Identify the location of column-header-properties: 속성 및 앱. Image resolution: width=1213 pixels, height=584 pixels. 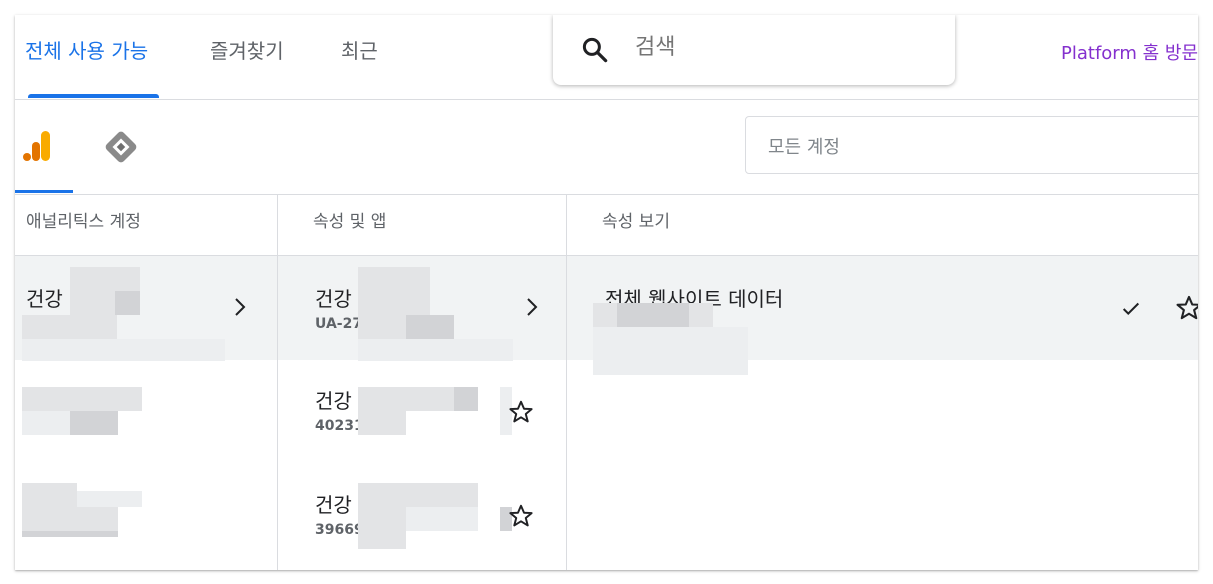
(350, 222).